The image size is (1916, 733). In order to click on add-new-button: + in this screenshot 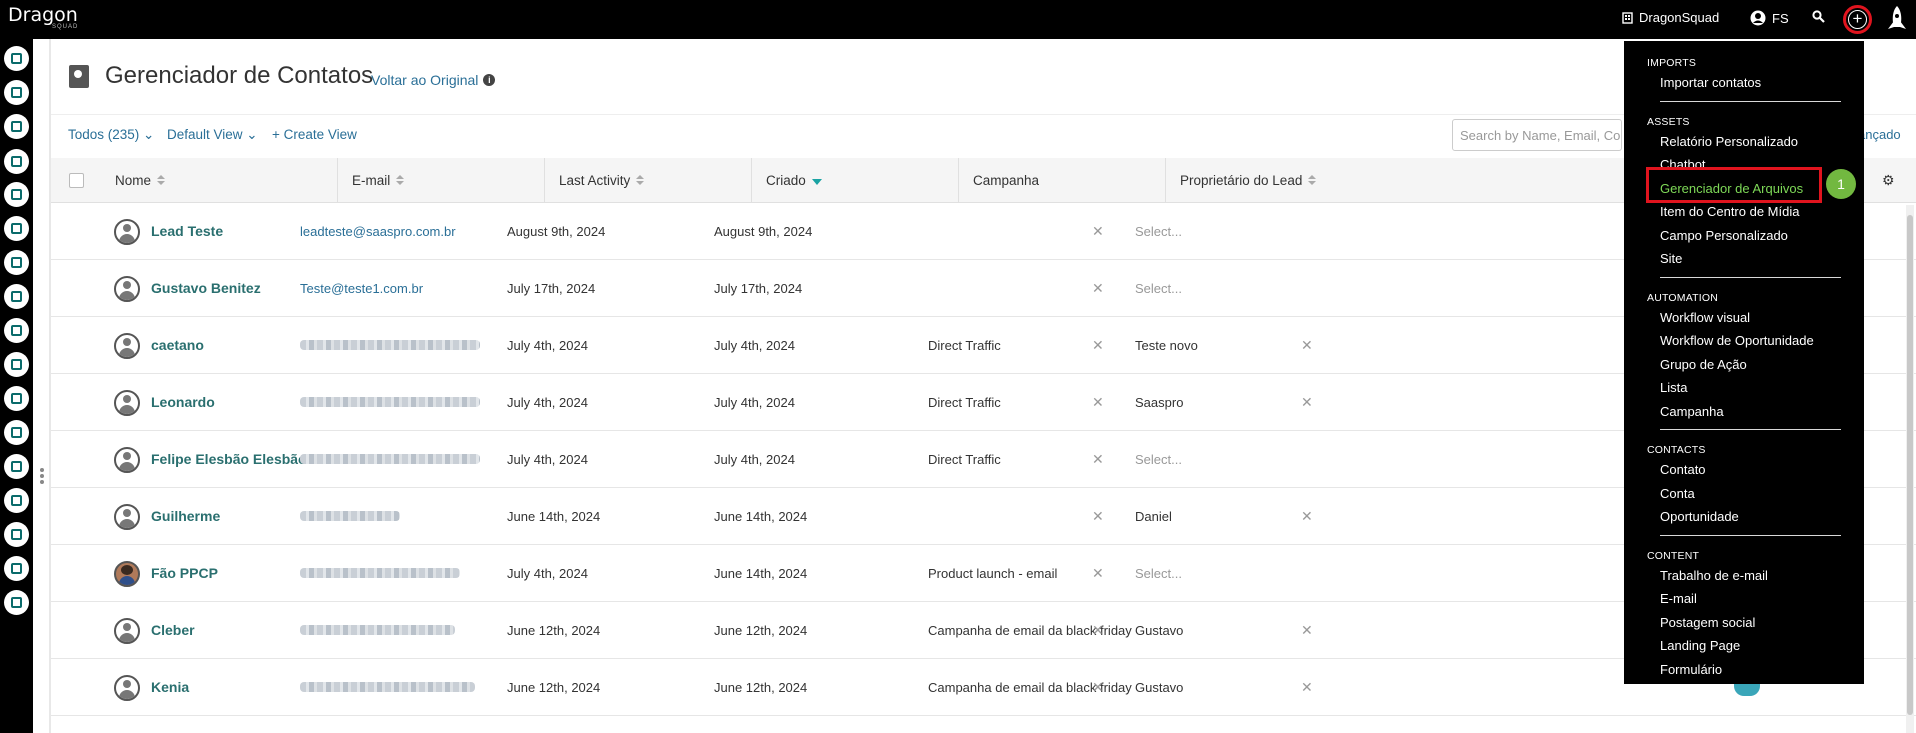, I will do `click(1857, 19)`.